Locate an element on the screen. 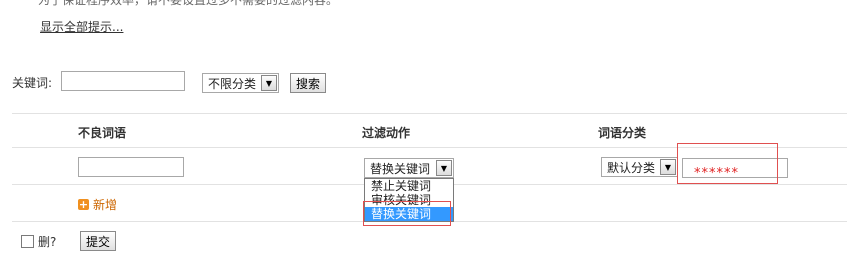  delete-label: 删? is located at coordinates (47, 242).